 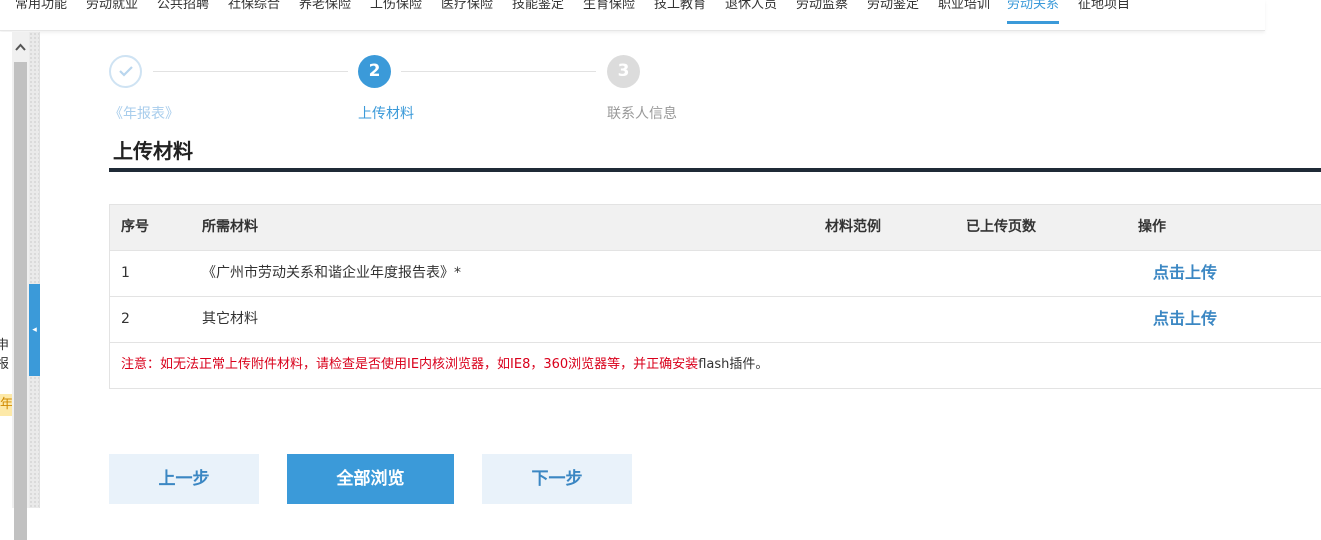 I want to click on step-3-circle: 3, so click(x=623, y=71).